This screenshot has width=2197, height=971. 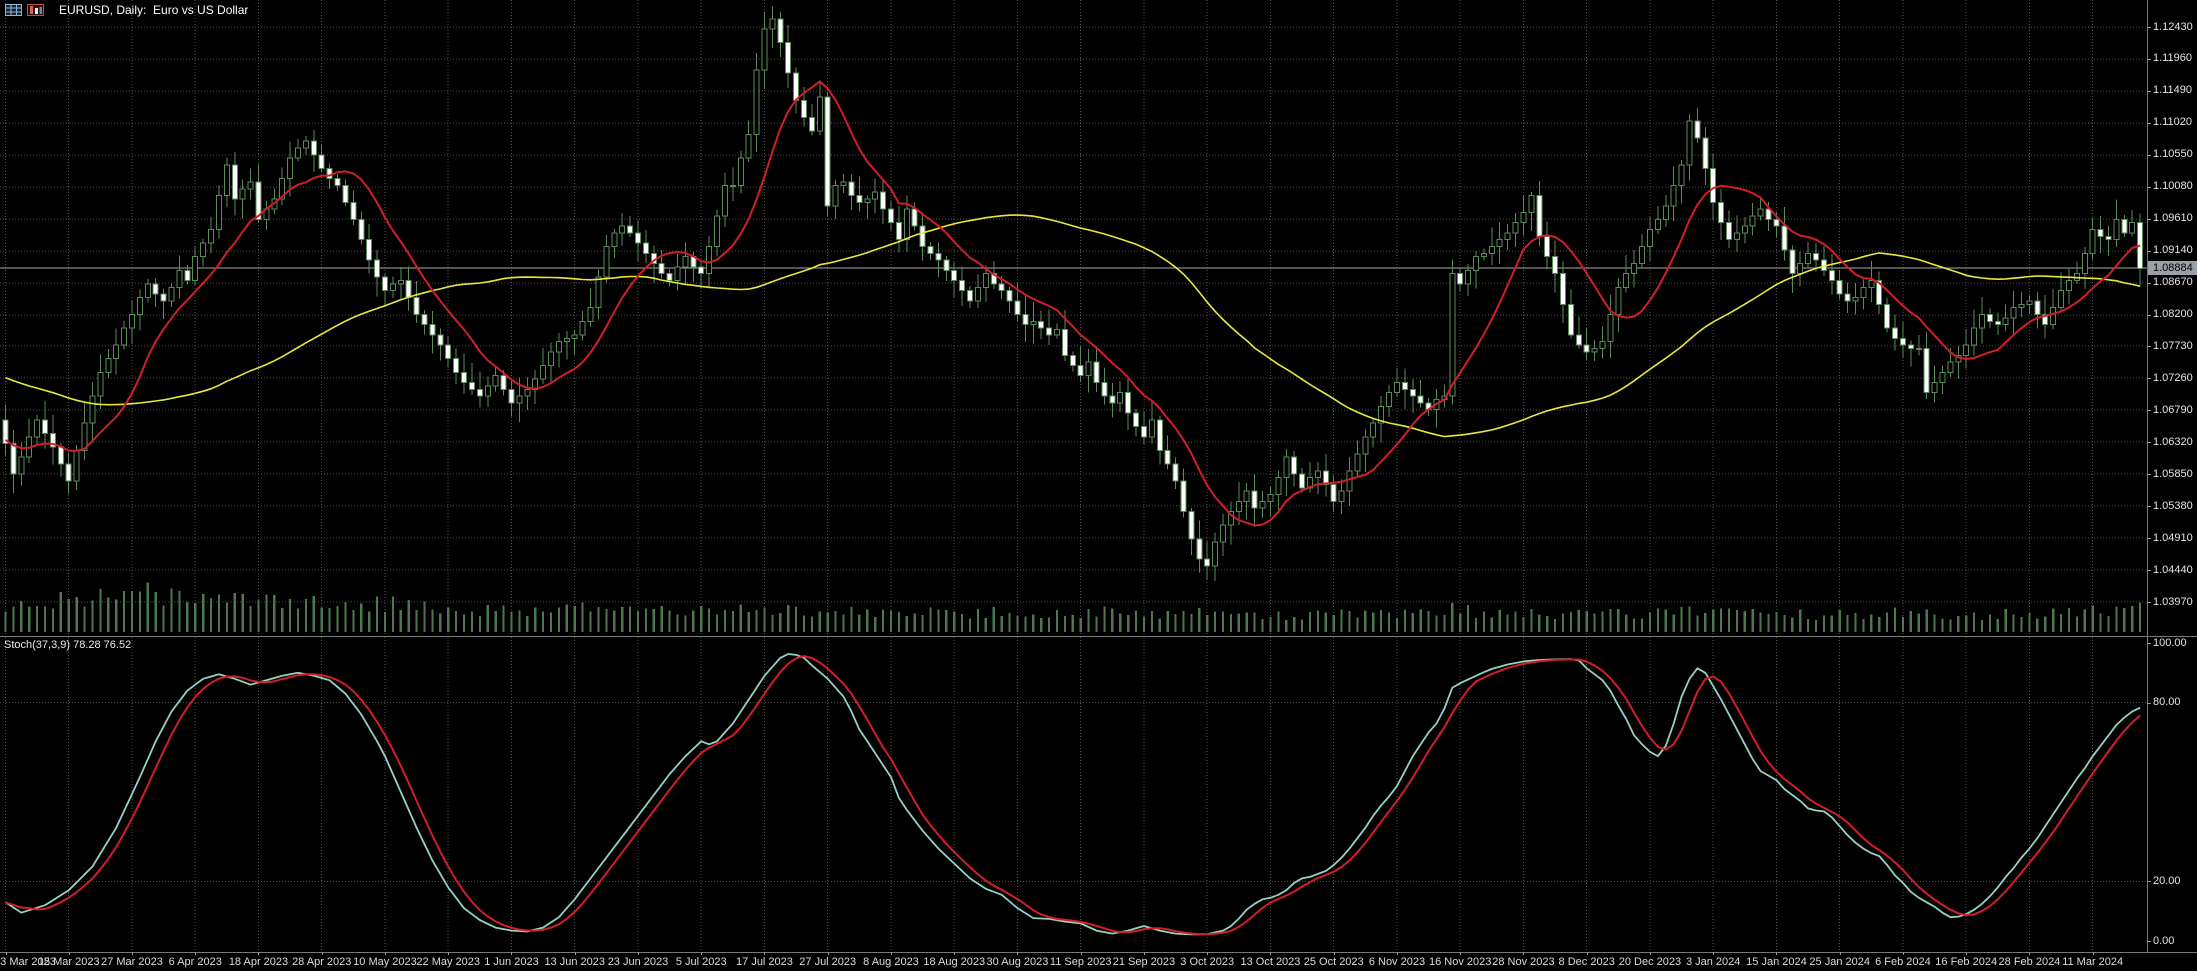 I want to click on price-axis-label: 1.12430, so click(x=2173, y=26).